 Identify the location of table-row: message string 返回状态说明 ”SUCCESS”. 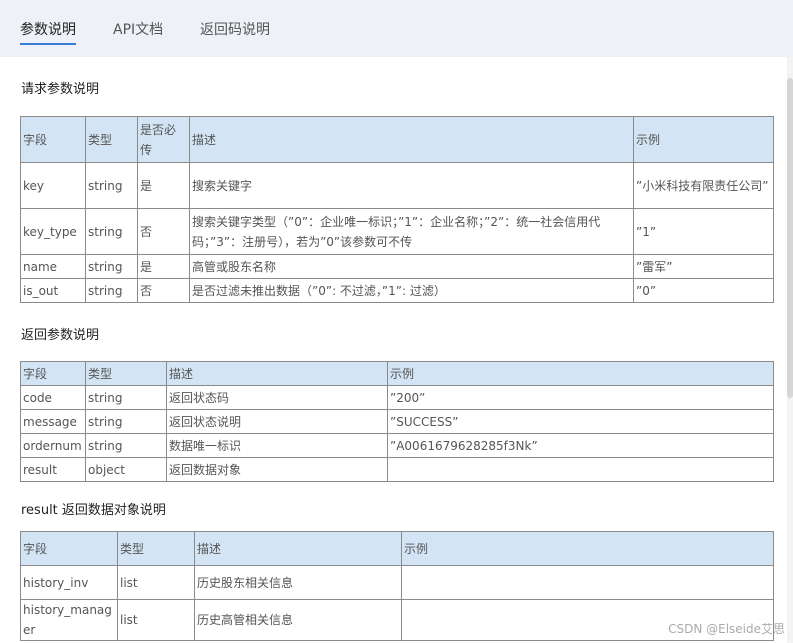
(397, 421).